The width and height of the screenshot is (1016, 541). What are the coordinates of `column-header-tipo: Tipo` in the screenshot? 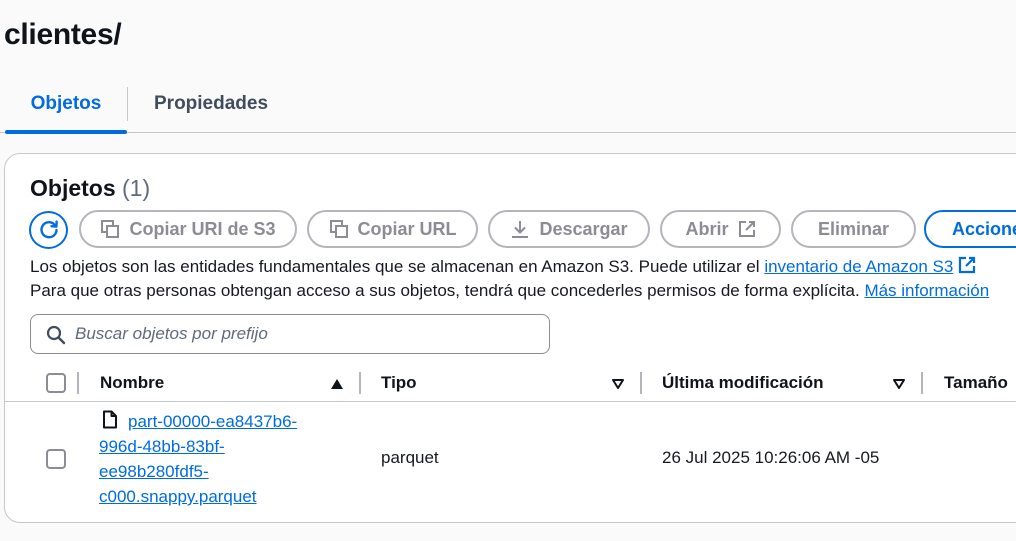 It's located at (399, 383).